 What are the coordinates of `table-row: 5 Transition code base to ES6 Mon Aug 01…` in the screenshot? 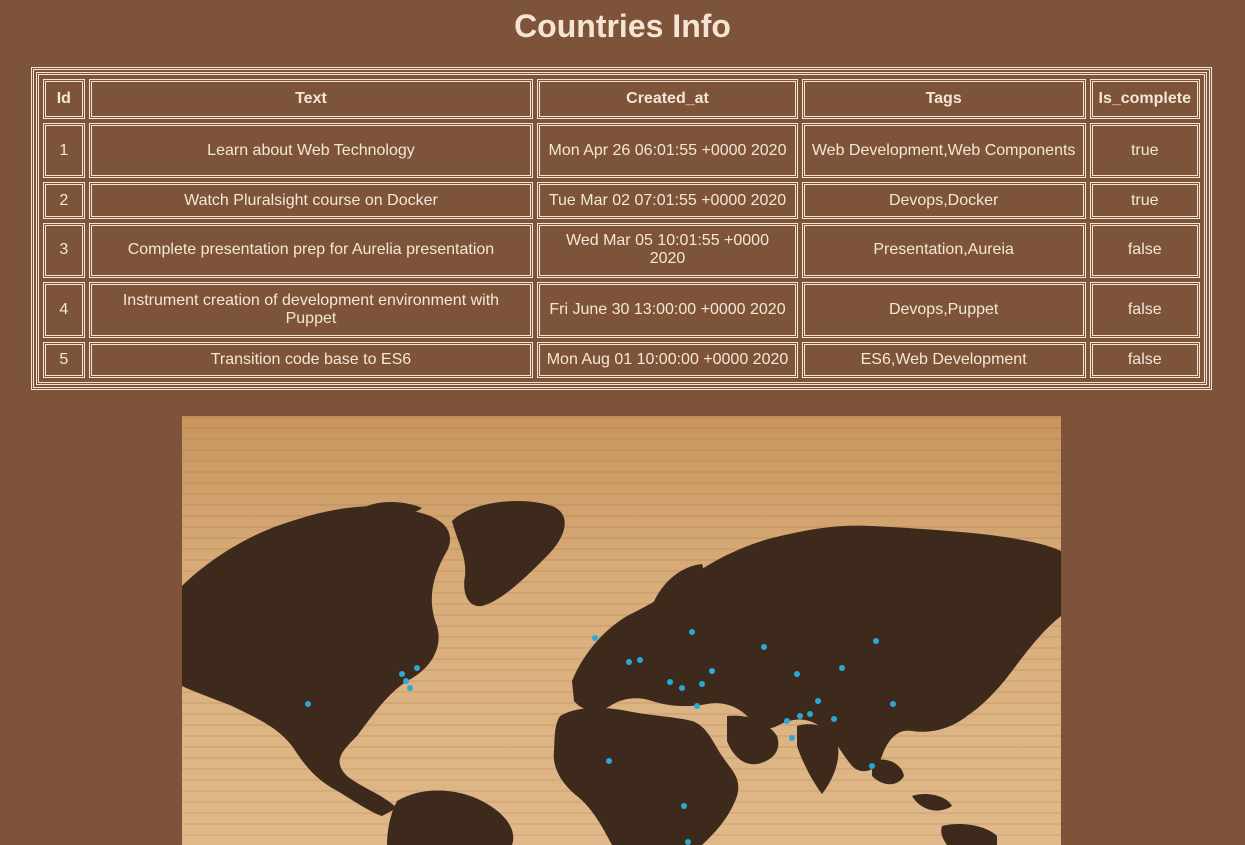 It's located at (621, 359).